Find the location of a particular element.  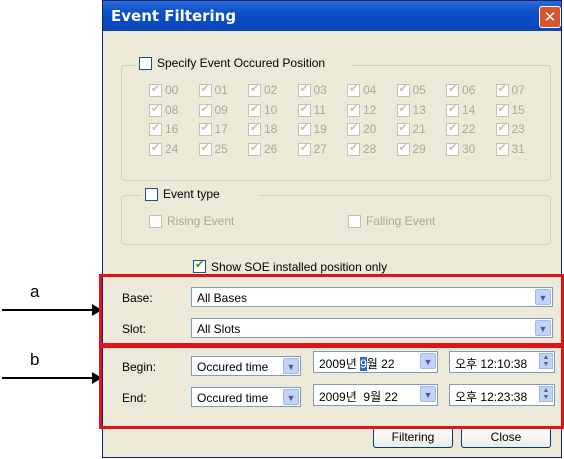

position-label: 25 is located at coordinates (221, 148).